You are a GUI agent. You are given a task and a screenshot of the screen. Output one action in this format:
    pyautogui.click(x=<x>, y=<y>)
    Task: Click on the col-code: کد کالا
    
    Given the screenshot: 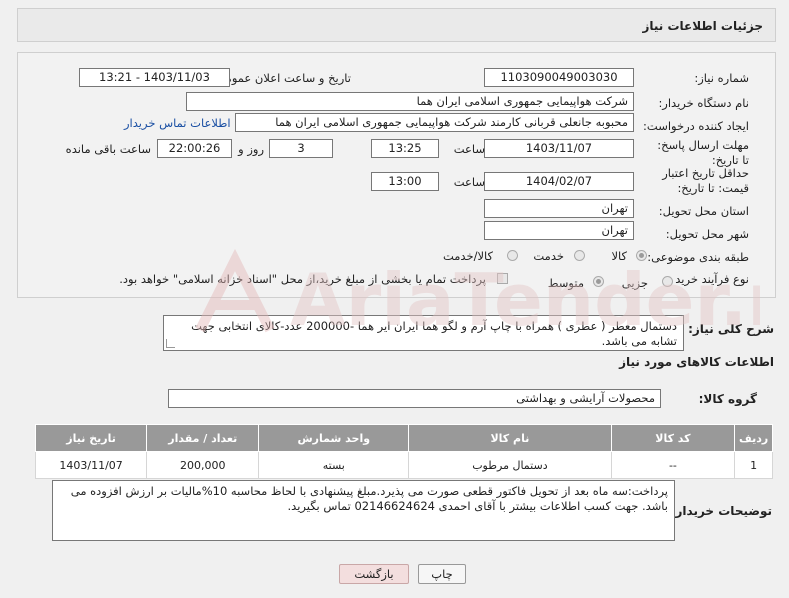 What is the action you would take?
    pyautogui.click(x=673, y=438)
    